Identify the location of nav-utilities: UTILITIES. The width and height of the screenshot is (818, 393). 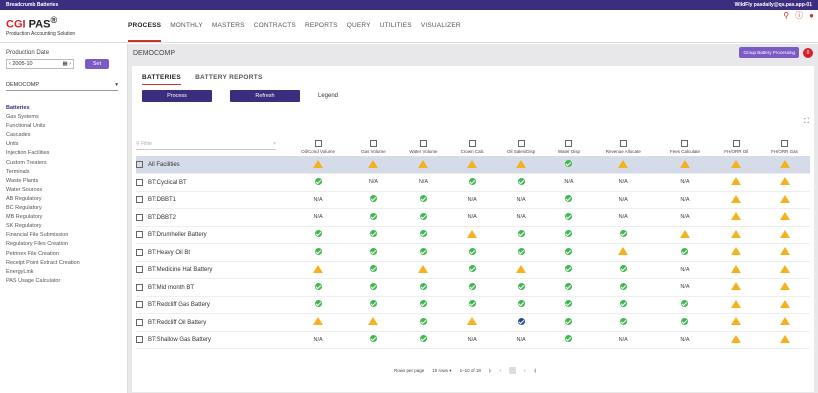
(396, 26).